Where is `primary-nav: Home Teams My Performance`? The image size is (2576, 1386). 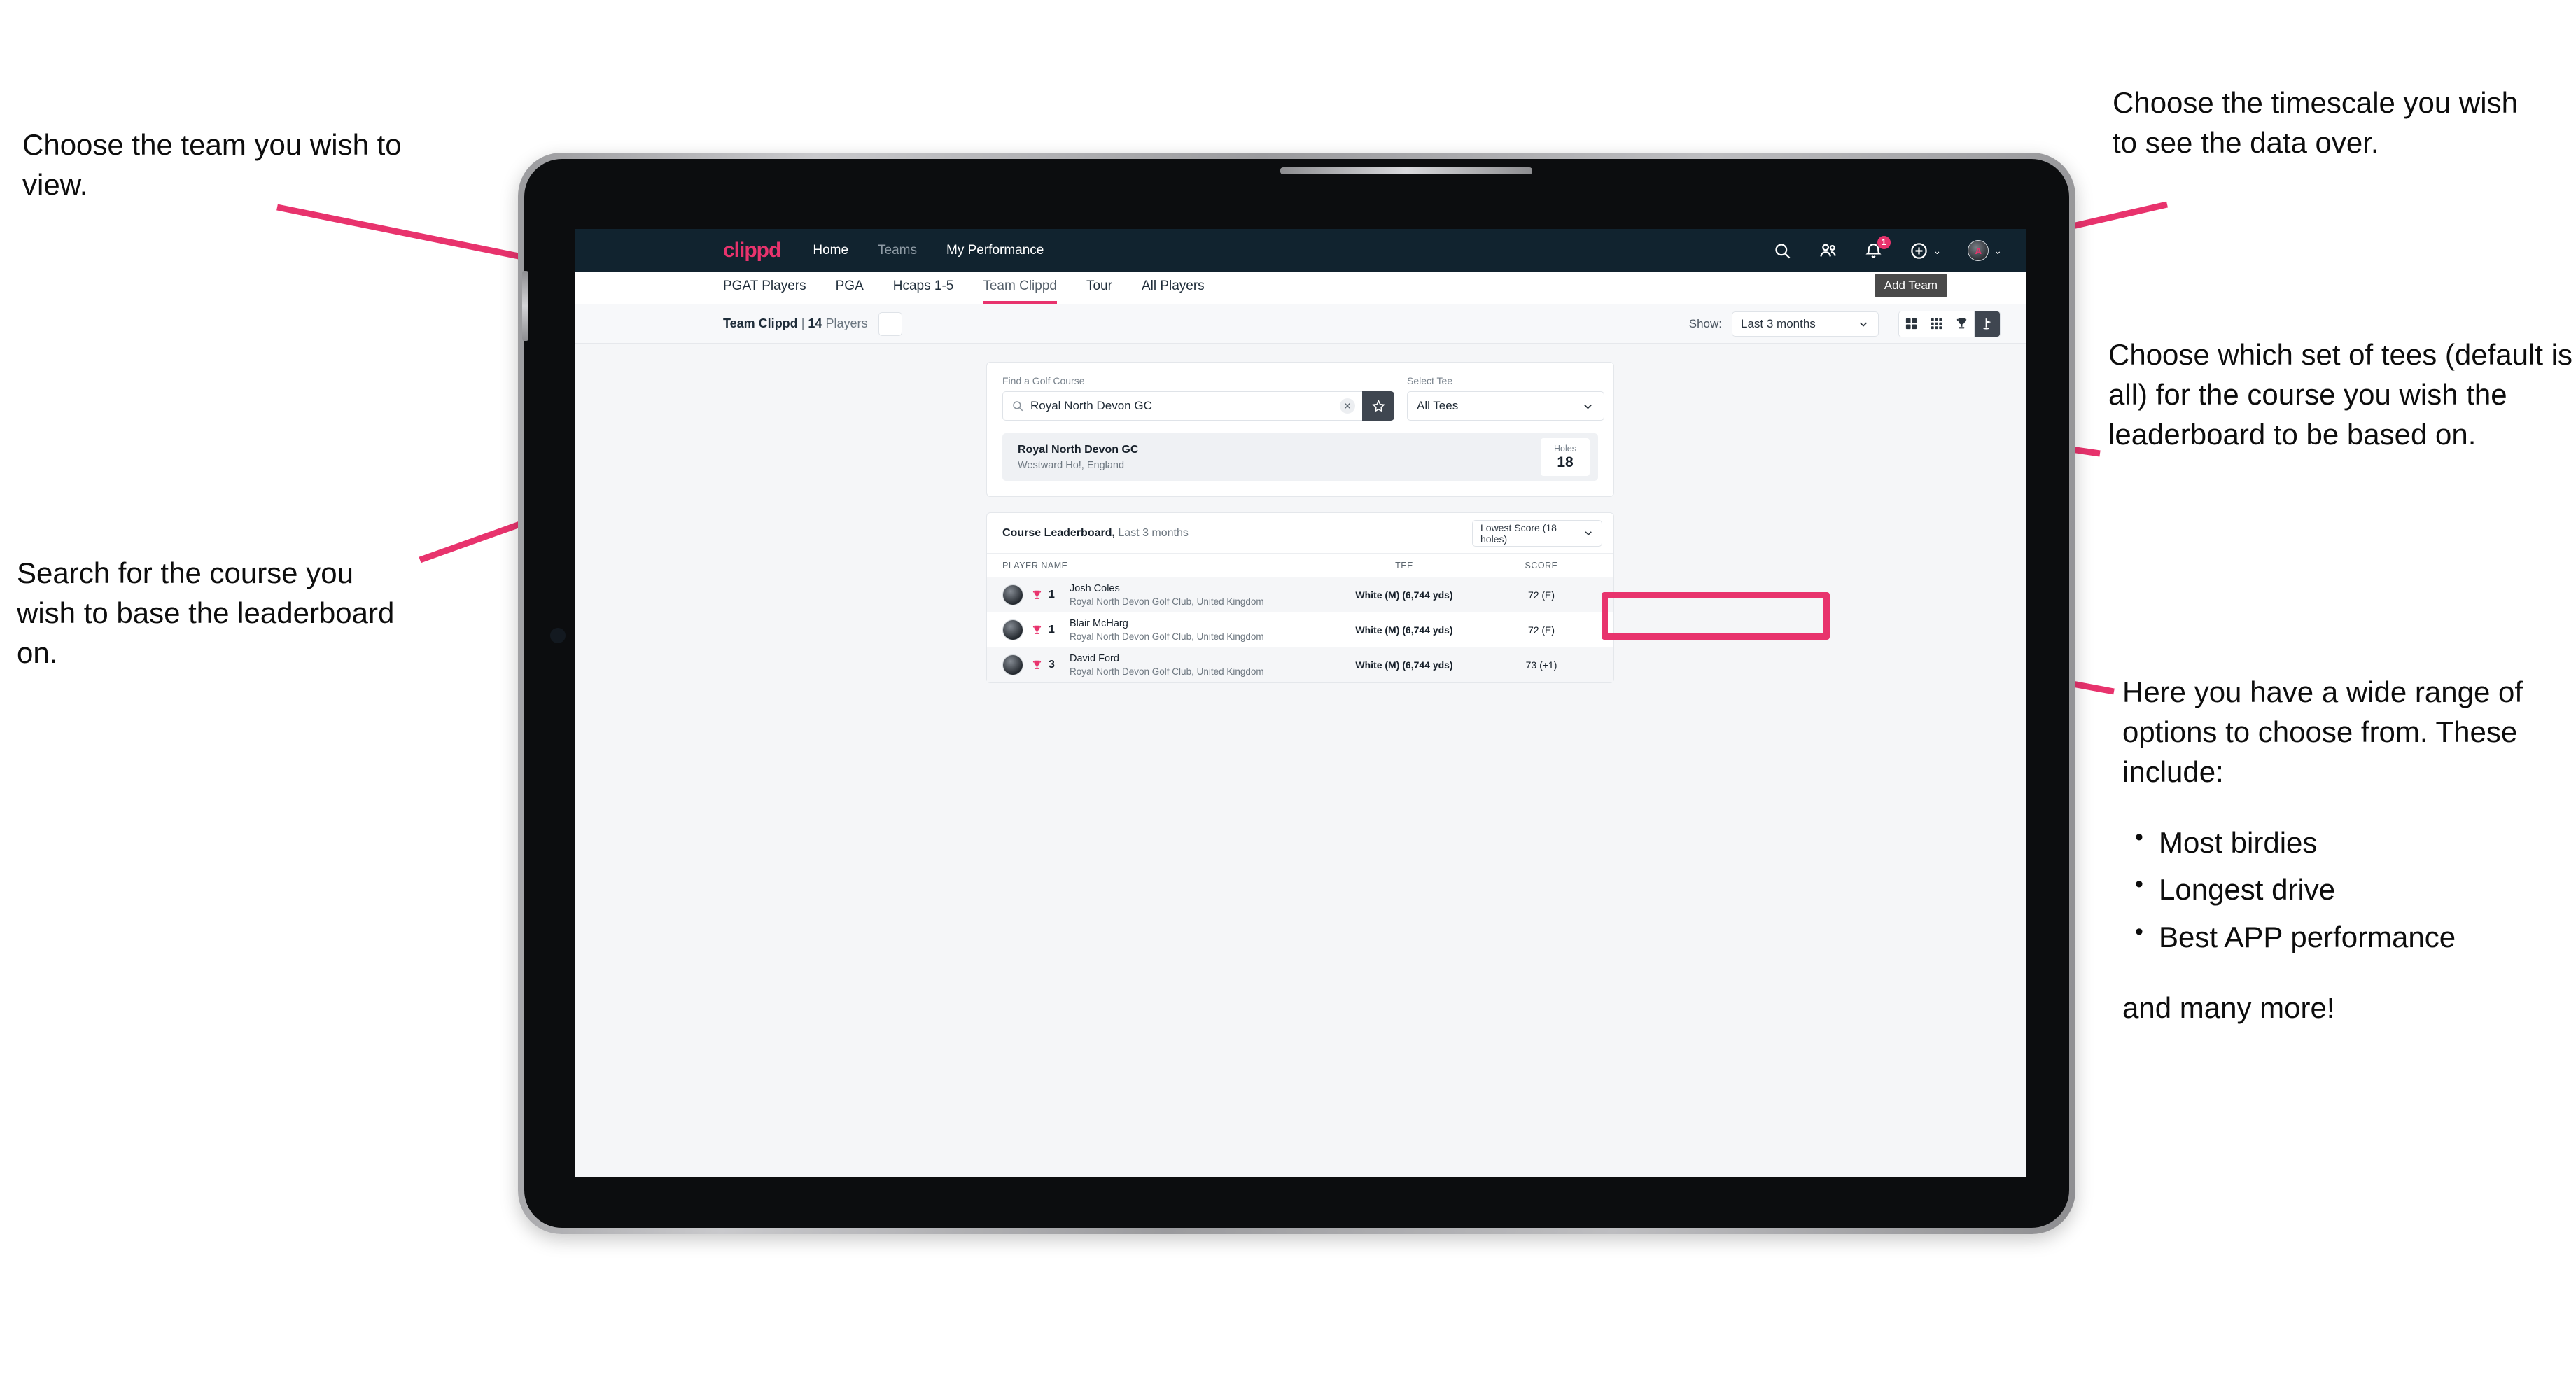 primary-nav: Home Teams My Performance is located at coordinates (928, 250).